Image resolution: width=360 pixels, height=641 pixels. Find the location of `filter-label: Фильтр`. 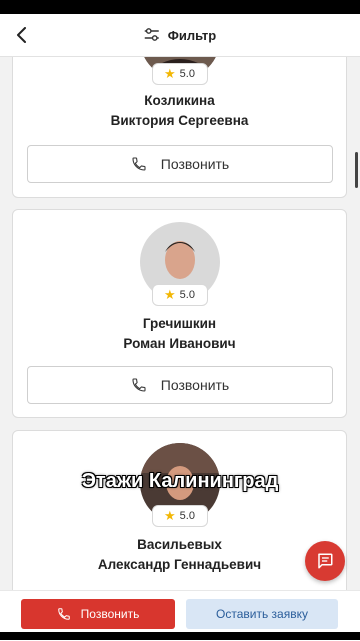

filter-label: Фильтр is located at coordinates (192, 35).